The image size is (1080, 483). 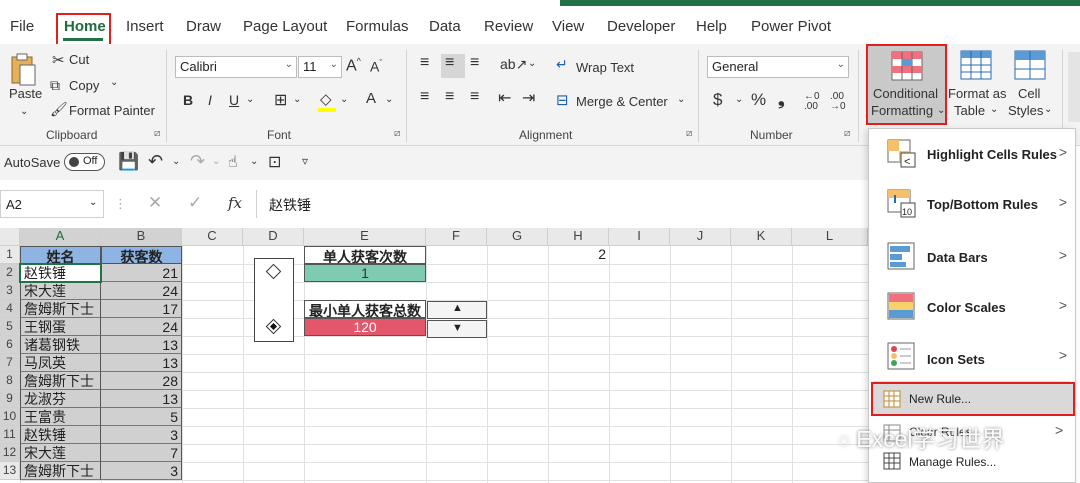 What do you see at coordinates (233, 162) in the screenshot?
I see `touch-mode-icon: ☝` at bounding box center [233, 162].